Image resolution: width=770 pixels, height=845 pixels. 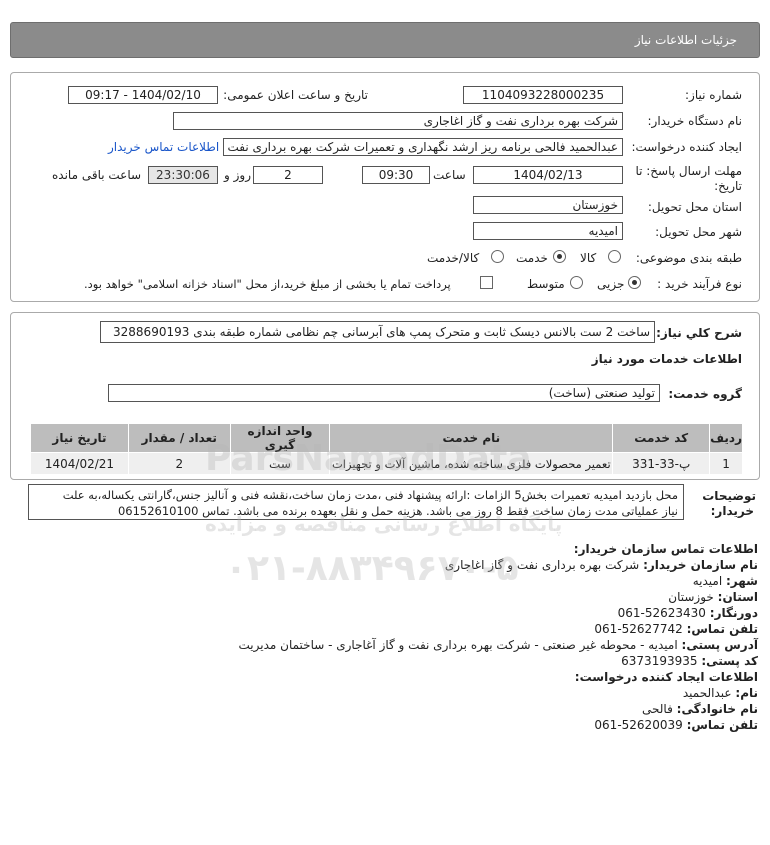 What do you see at coordinates (548, 231) in the screenshot?
I see `city-field: امیدیه` at bounding box center [548, 231].